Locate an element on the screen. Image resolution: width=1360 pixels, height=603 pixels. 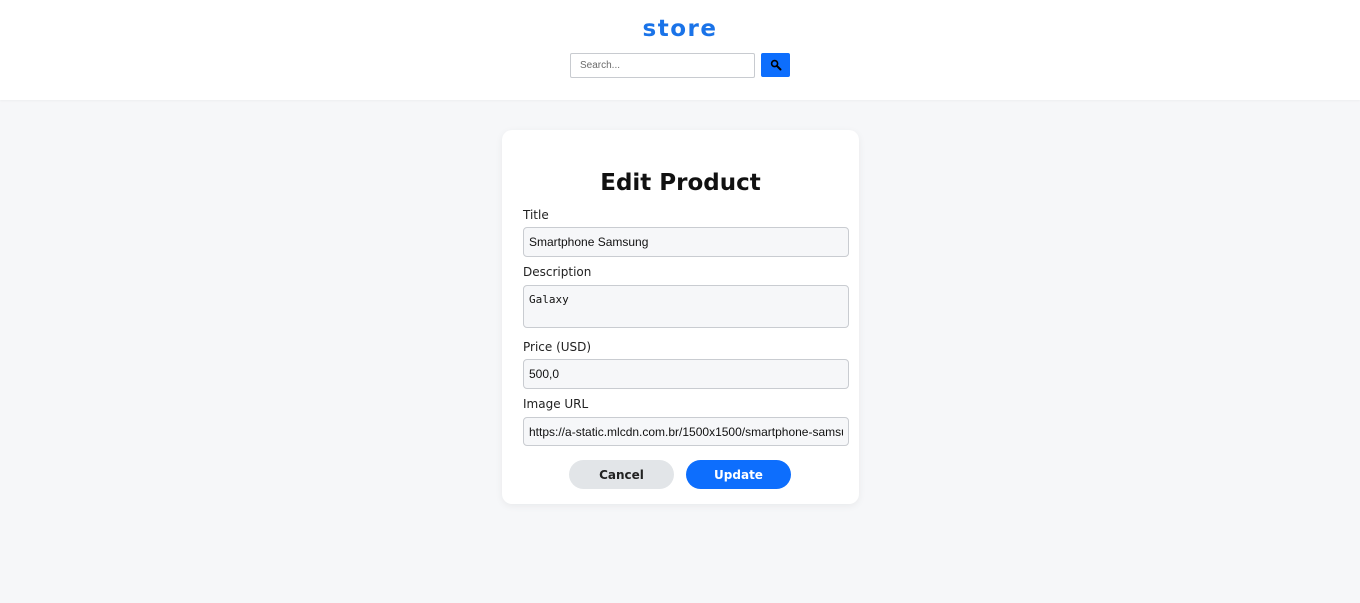
page-title: Edit Product is located at coordinates (680, 183).